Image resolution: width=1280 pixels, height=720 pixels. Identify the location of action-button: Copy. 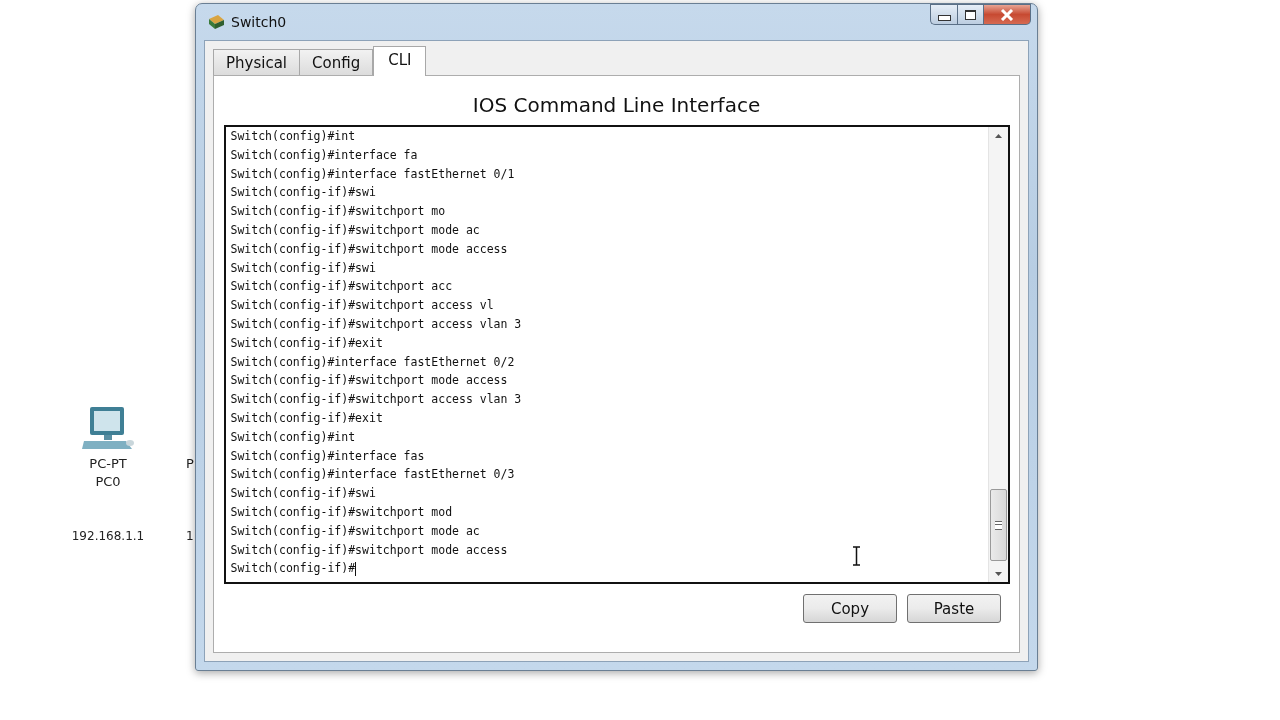
(850, 608).